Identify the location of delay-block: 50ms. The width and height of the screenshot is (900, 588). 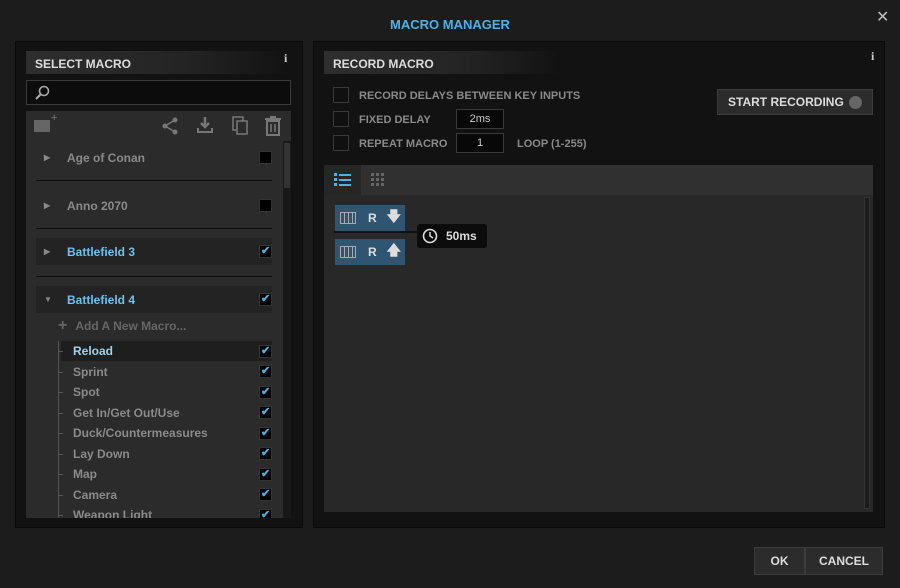
(452, 236).